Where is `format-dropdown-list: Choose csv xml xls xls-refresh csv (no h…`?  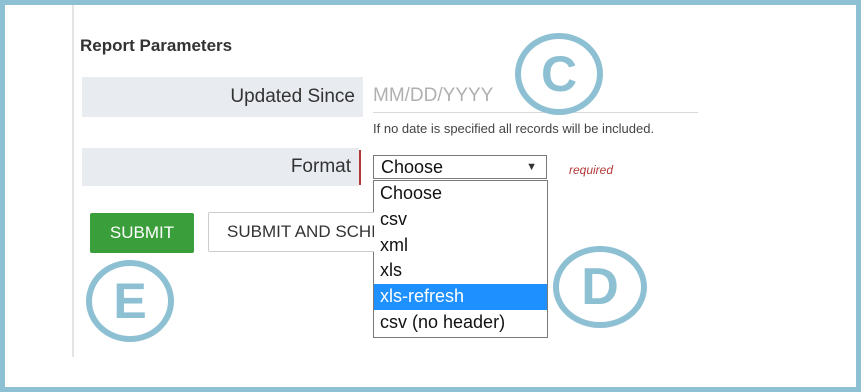 format-dropdown-list: Choose csv xml xls xls-refresh csv (no h… is located at coordinates (460, 259).